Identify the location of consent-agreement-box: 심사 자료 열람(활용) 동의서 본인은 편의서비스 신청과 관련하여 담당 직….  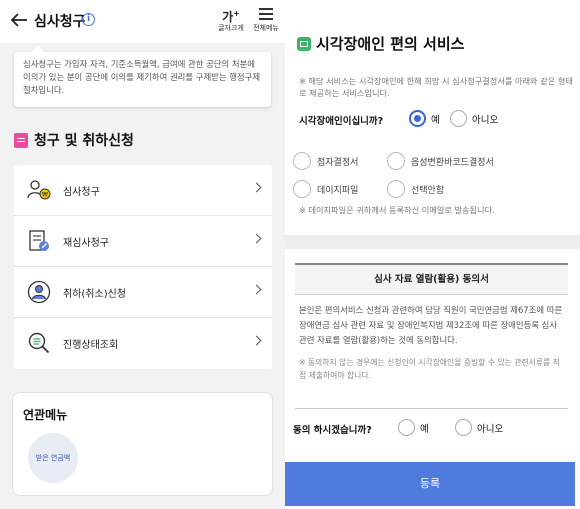
(431, 336).